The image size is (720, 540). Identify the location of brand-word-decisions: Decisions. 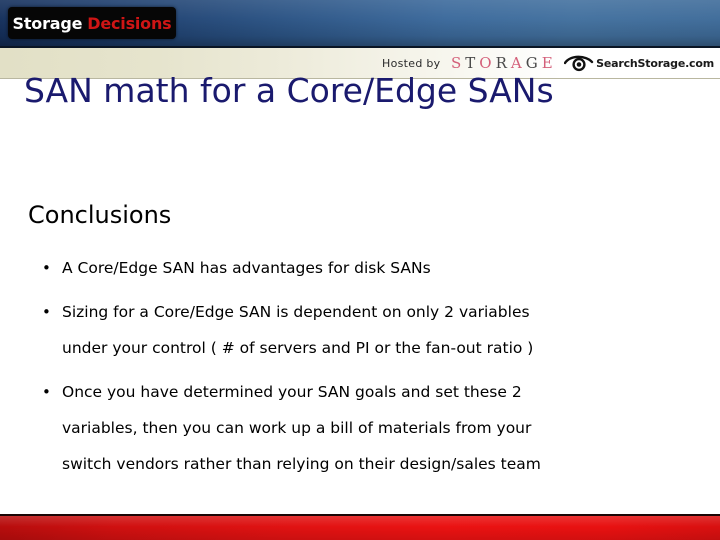
(129, 23).